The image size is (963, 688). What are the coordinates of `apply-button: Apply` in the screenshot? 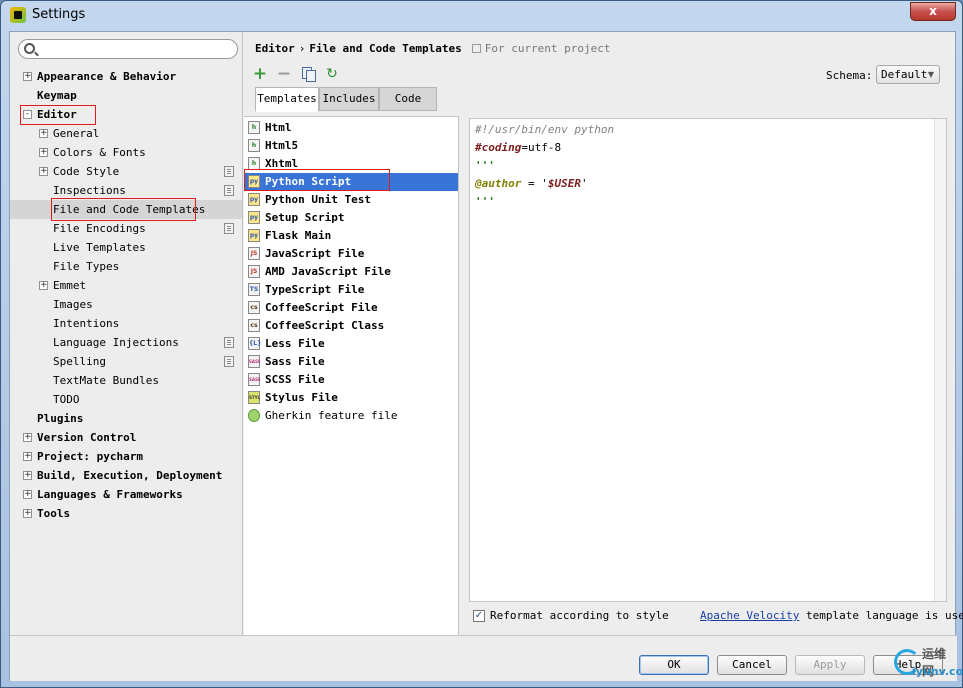 It's located at (830, 665).